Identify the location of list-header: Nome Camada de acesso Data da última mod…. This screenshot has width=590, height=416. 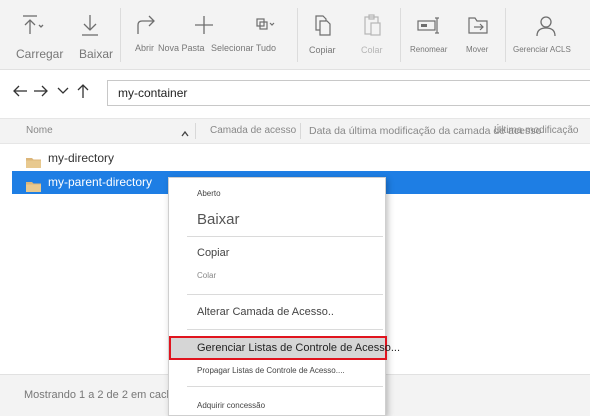
(295, 131).